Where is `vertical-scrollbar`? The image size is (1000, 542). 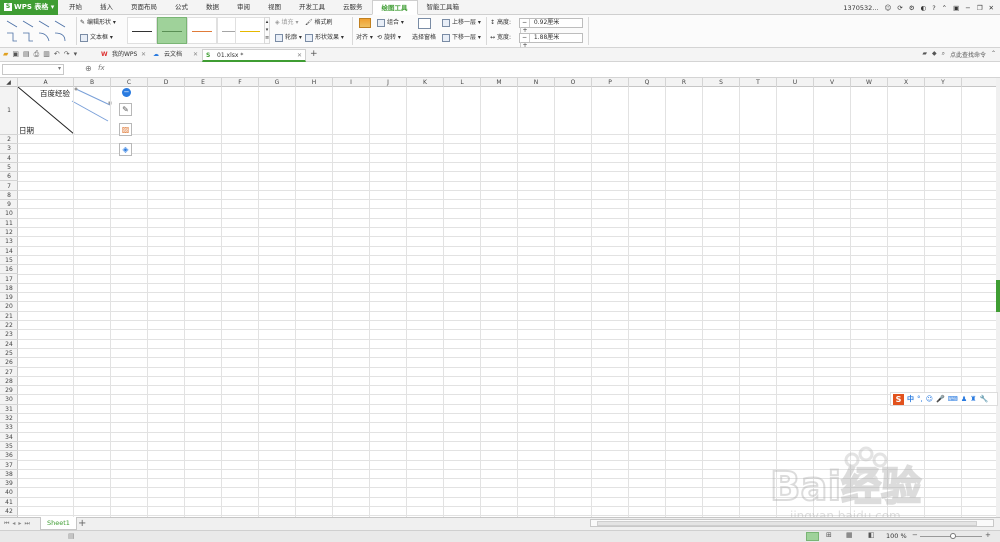 vertical-scrollbar is located at coordinates (998, 297).